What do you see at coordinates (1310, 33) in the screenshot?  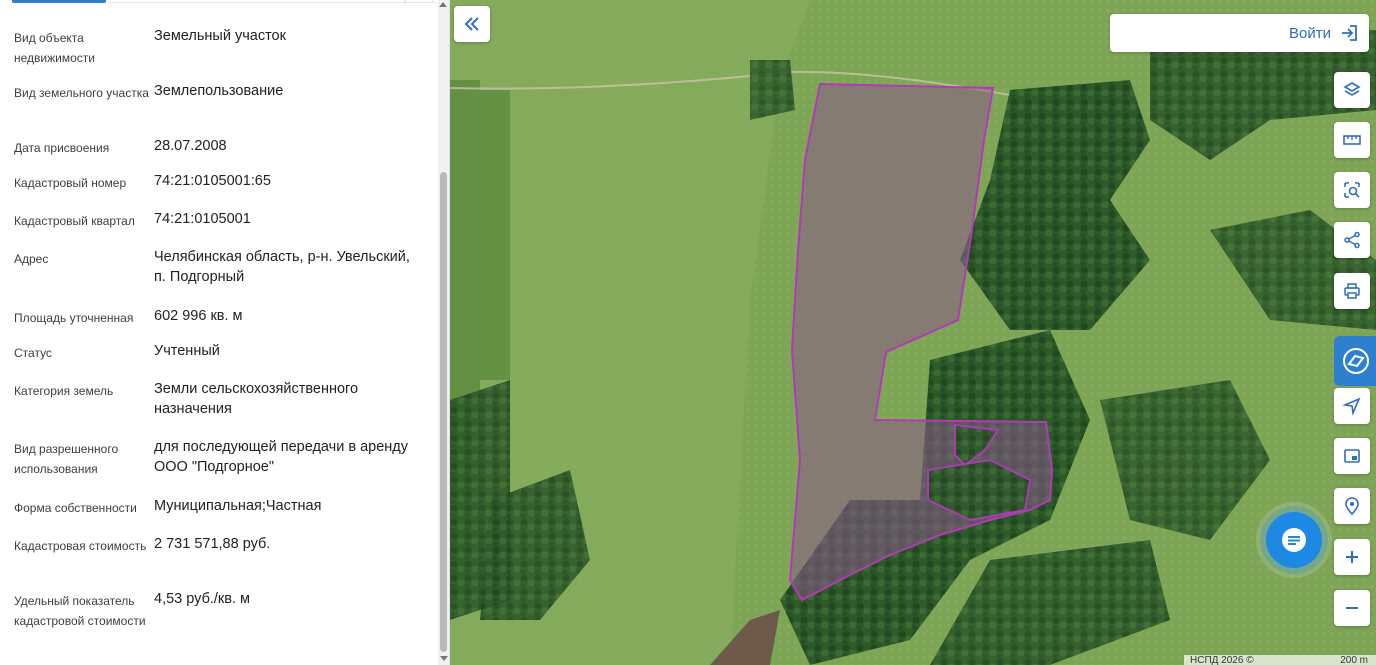 I see `login-label: Войти` at bounding box center [1310, 33].